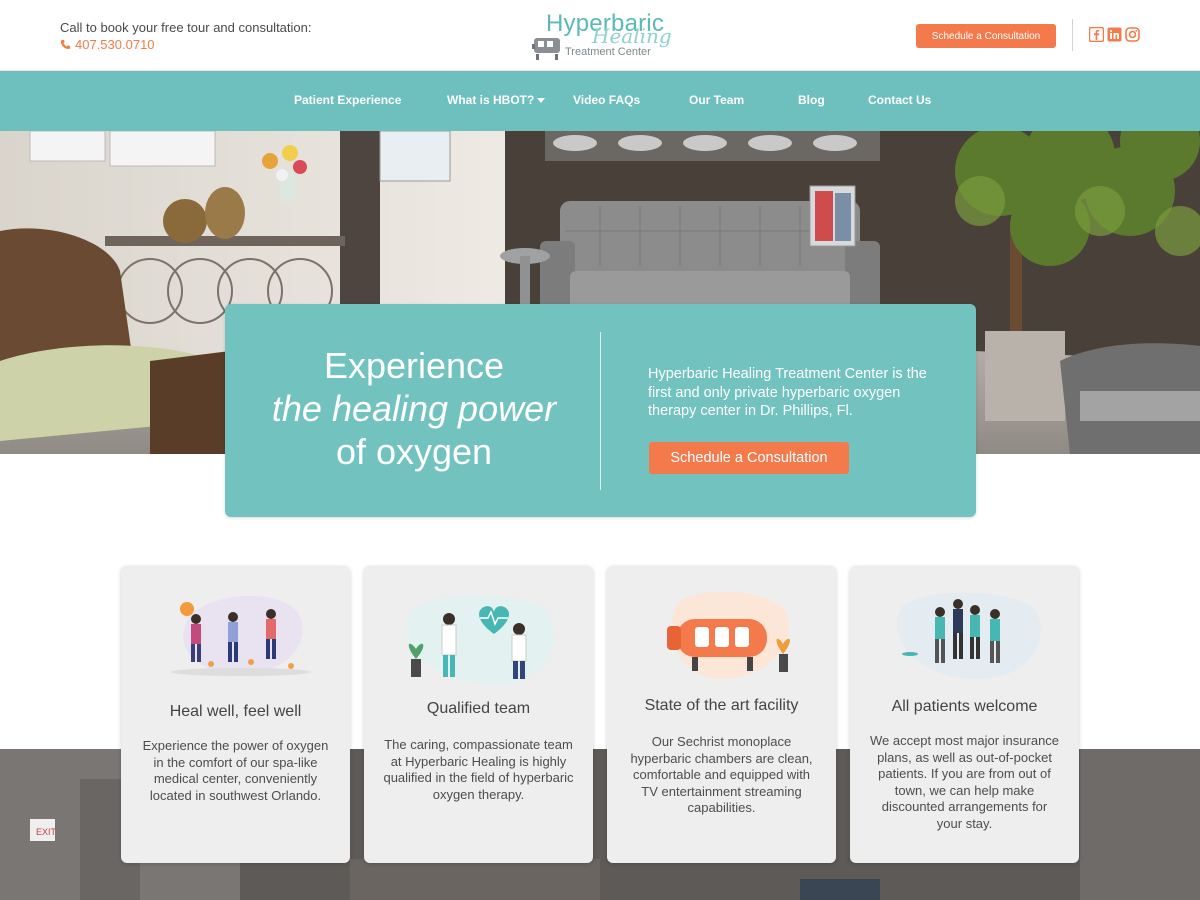 The height and width of the screenshot is (900, 1200). I want to click on nav-patient-experience: Patient Experience, so click(347, 100).